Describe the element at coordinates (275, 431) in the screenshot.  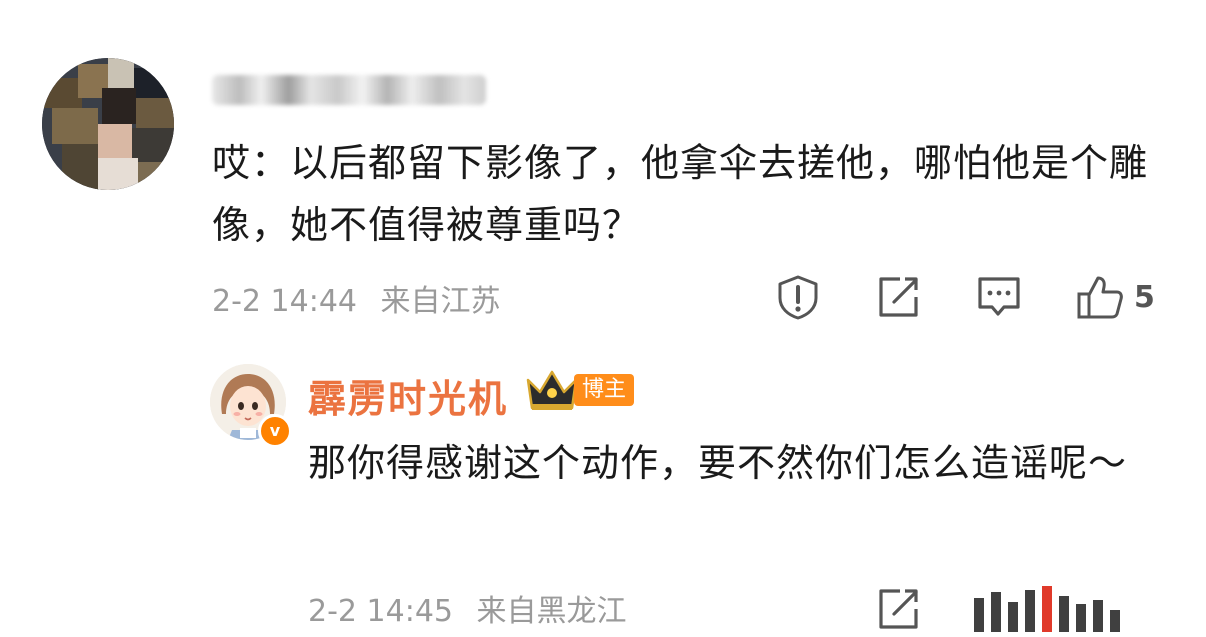
I see `verified-badge: v` at that location.